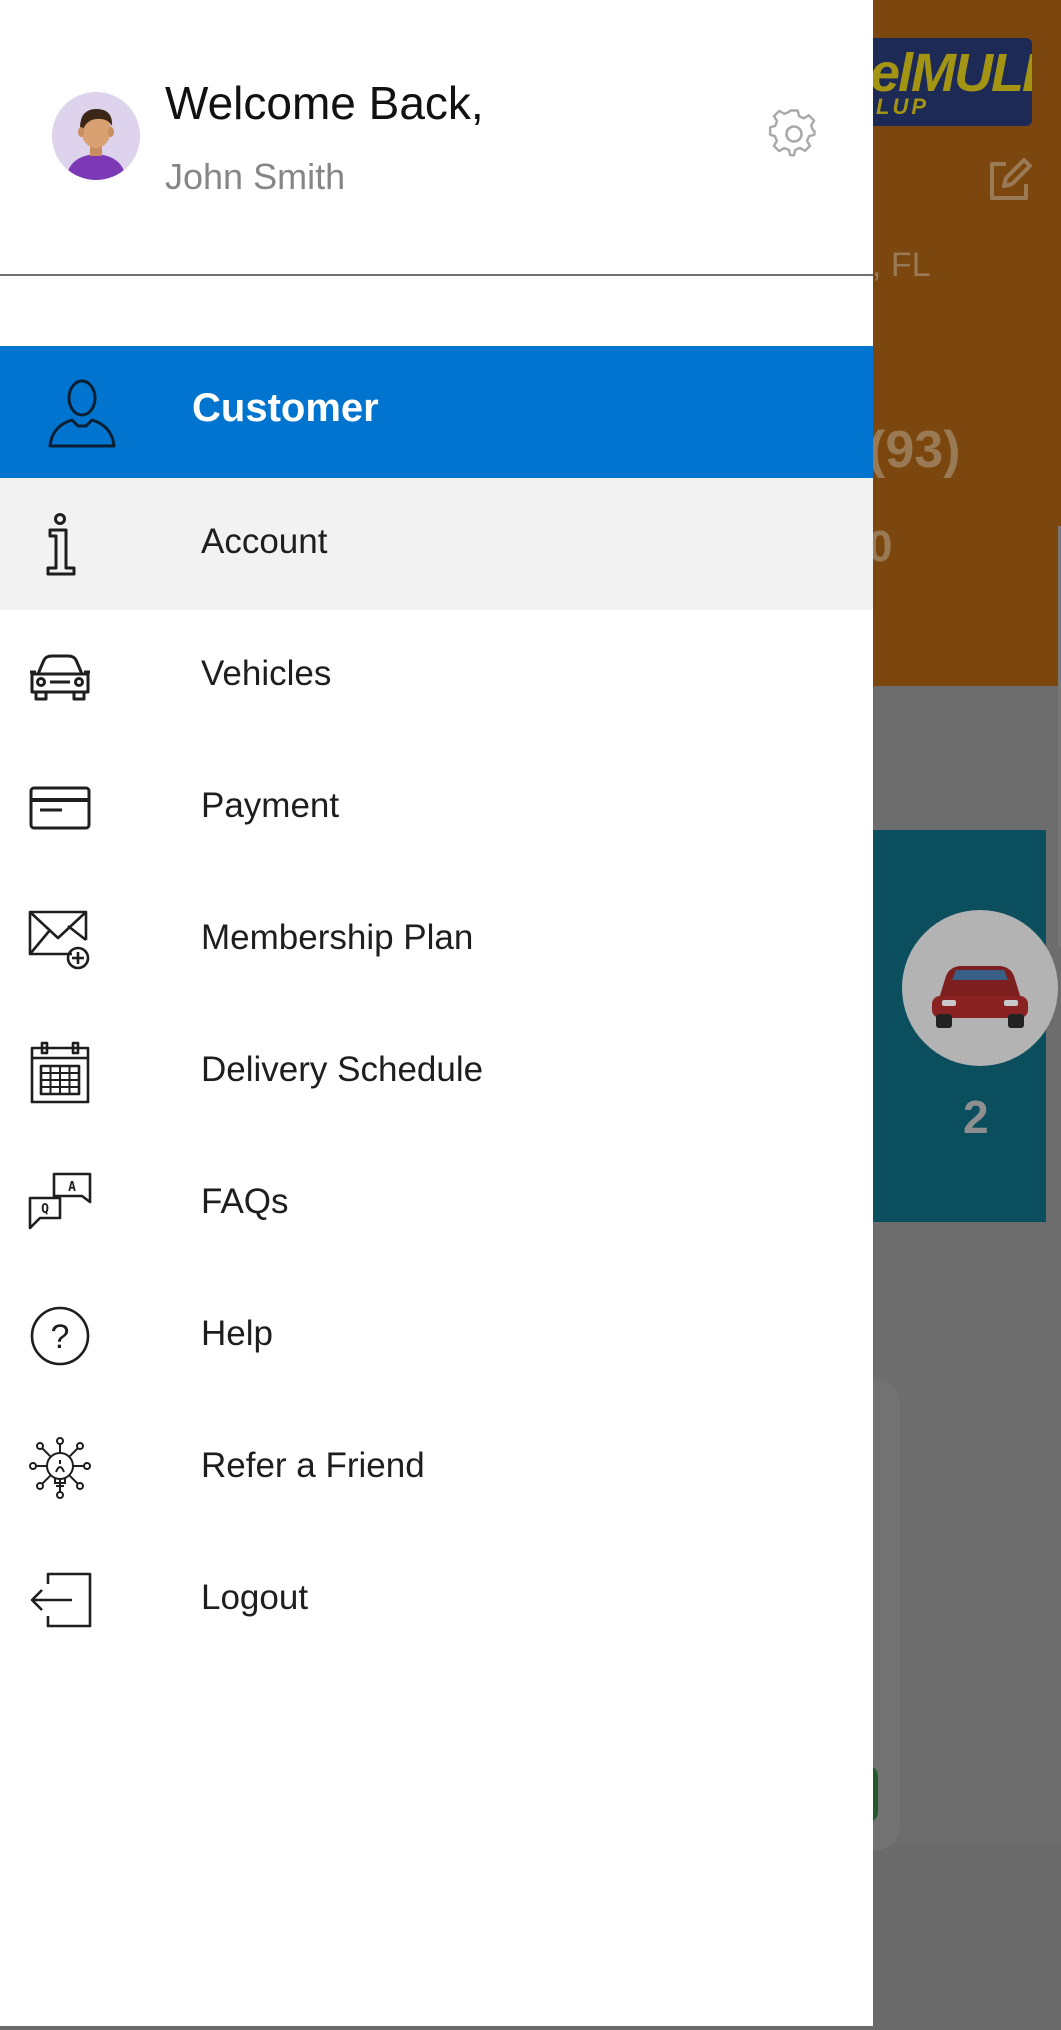  Describe the element at coordinates (72, 1187) in the screenshot. I see `svg-text: A` at that location.